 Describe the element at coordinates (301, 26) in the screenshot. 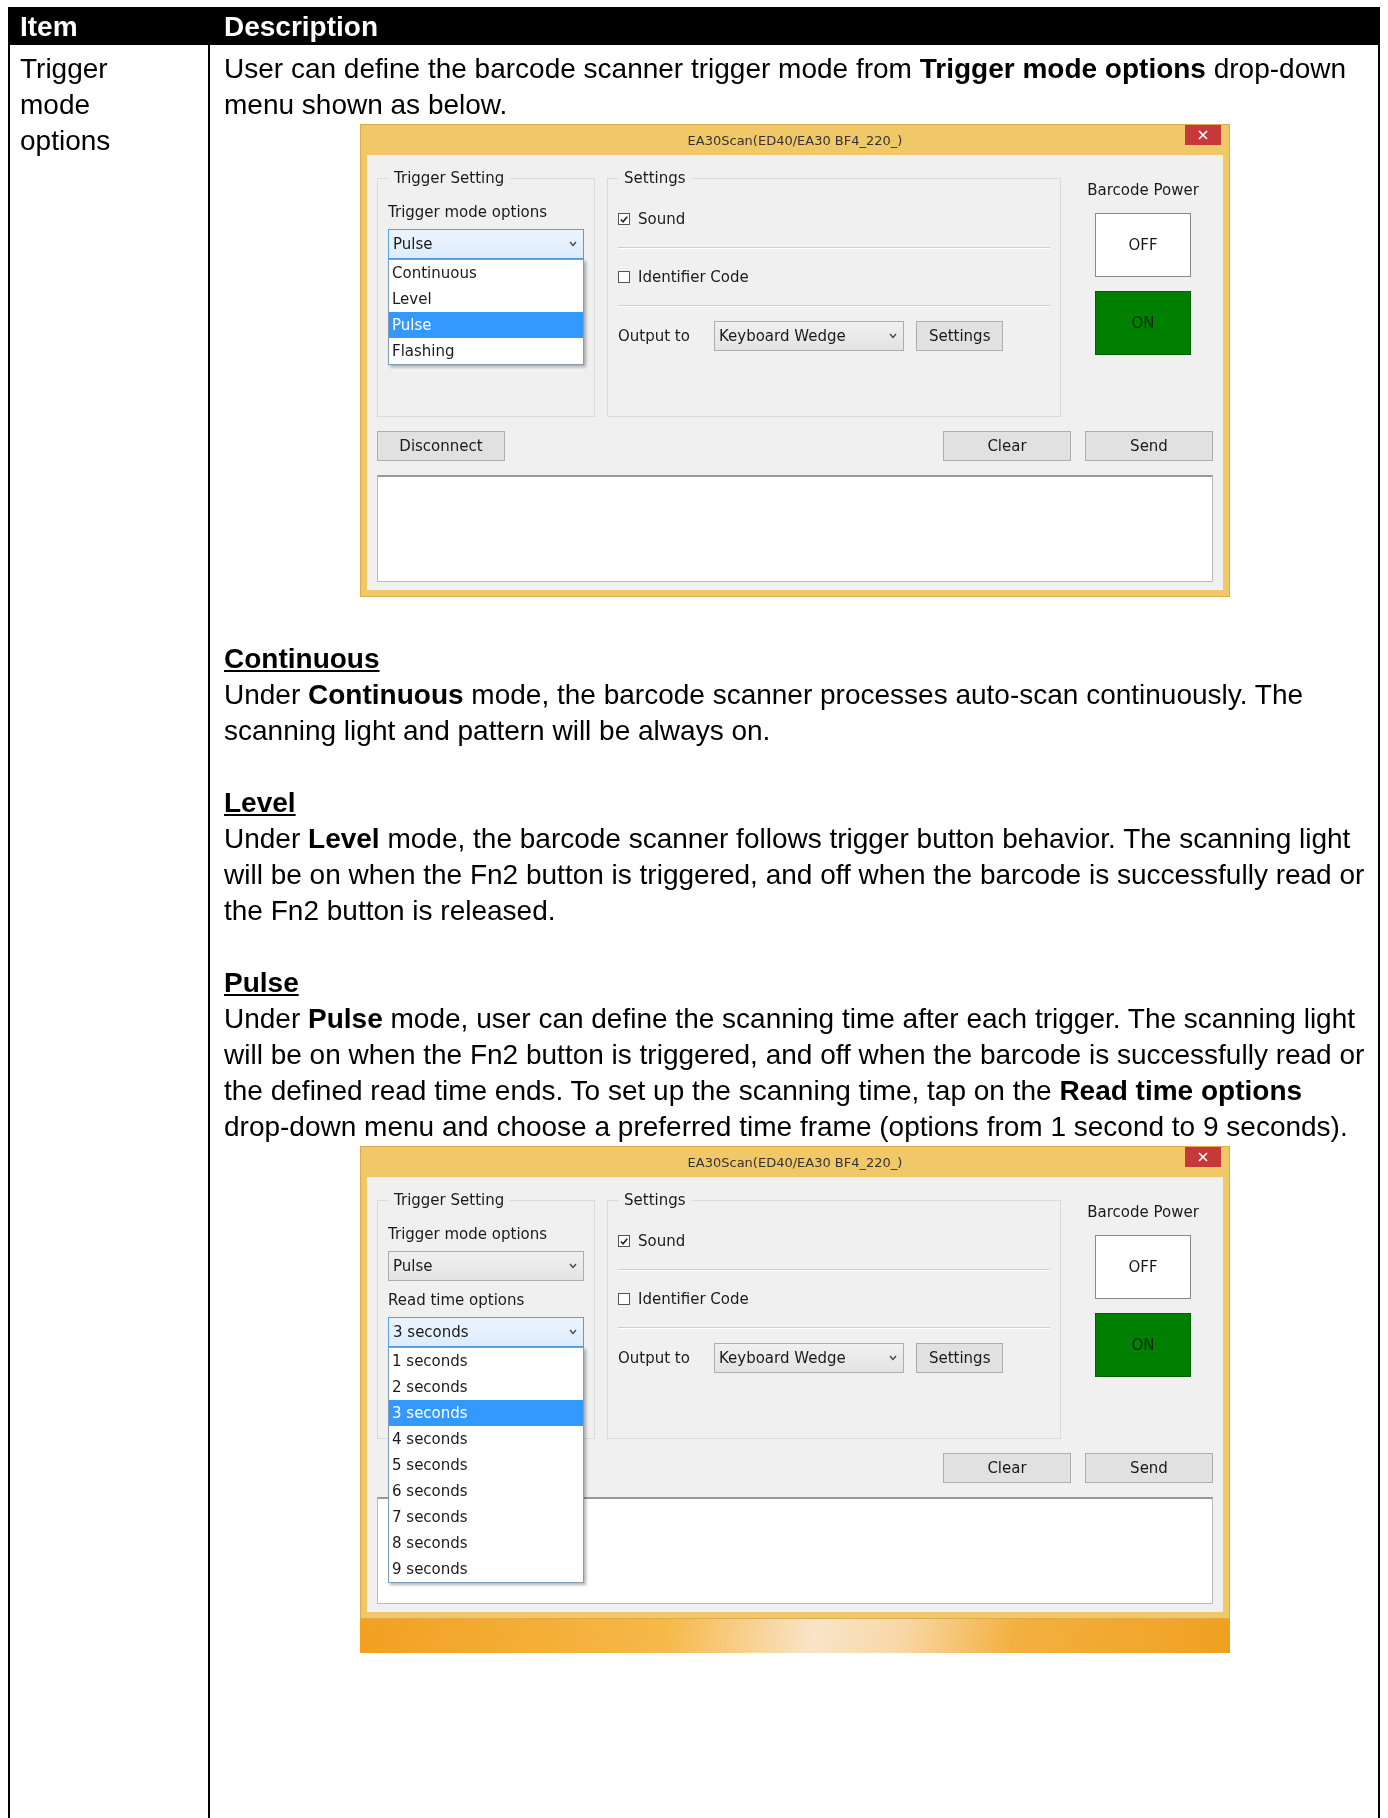

I see `column-header: Description` at that location.